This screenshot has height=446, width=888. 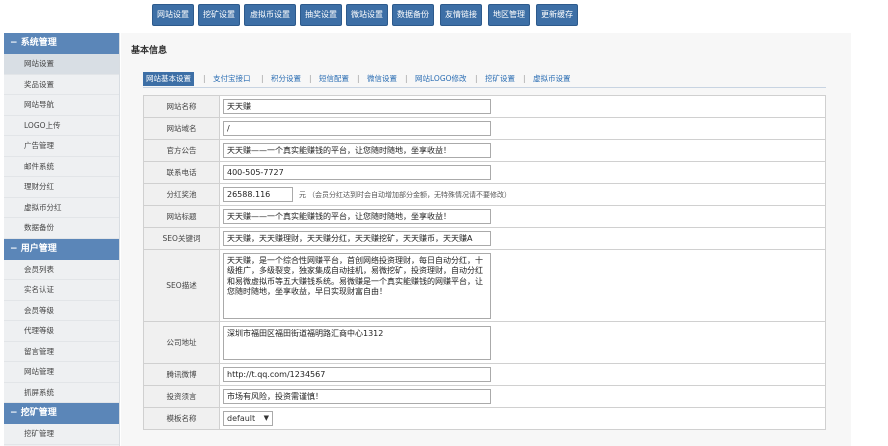 I want to click on company-address-textarea: 深圳市福田区福田街道福明路汇商中心1312, so click(x=357, y=342).